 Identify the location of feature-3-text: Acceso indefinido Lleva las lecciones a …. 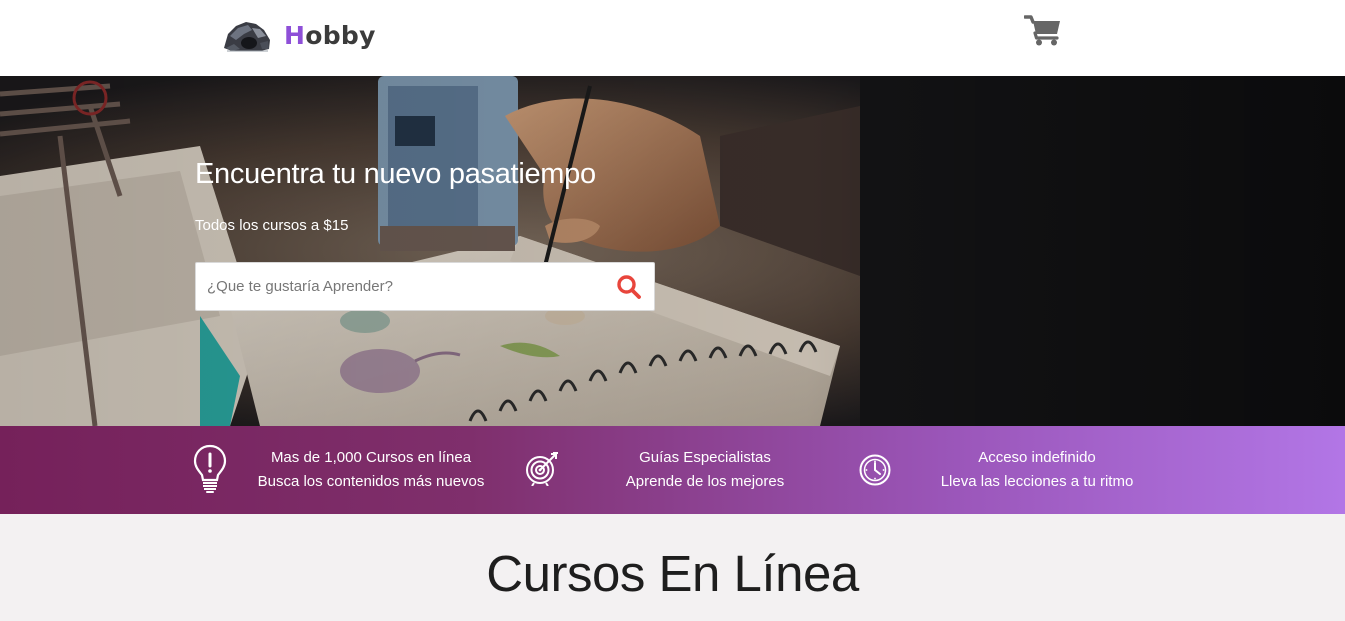
(1037, 470).